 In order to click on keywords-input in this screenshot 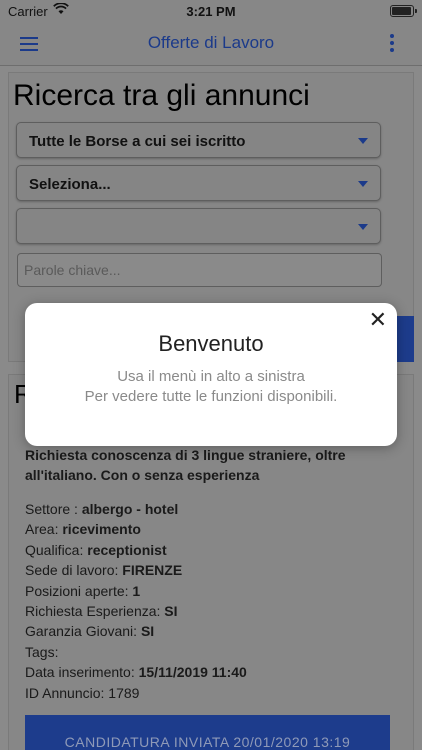, I will do `click(199, 270)`.